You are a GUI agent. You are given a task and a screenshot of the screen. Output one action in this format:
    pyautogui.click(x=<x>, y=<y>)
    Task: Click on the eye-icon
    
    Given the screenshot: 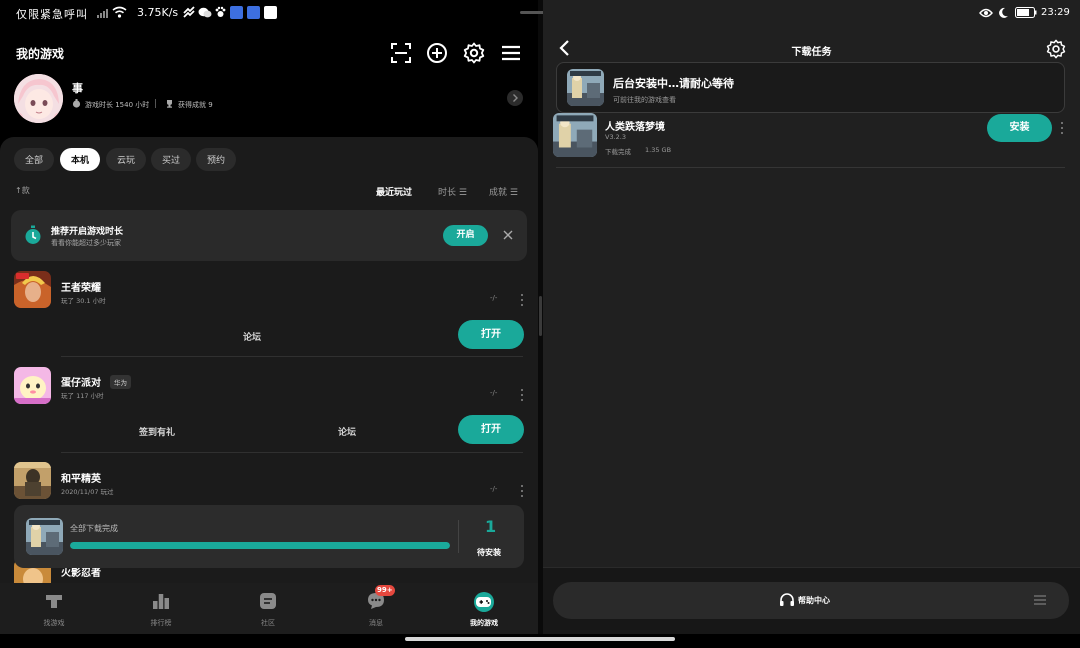 What is the action you would take?
    pyautogui.click(x=986, y=13)
    